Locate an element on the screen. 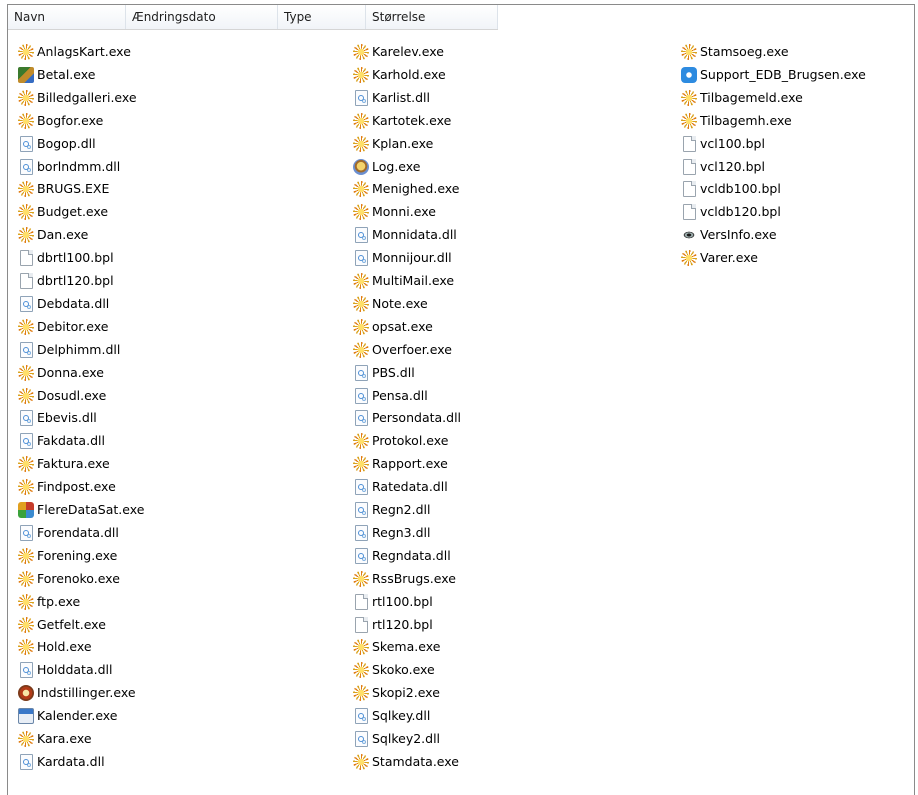  file-name: Skoko.exe is located at coordinates (403, 670).